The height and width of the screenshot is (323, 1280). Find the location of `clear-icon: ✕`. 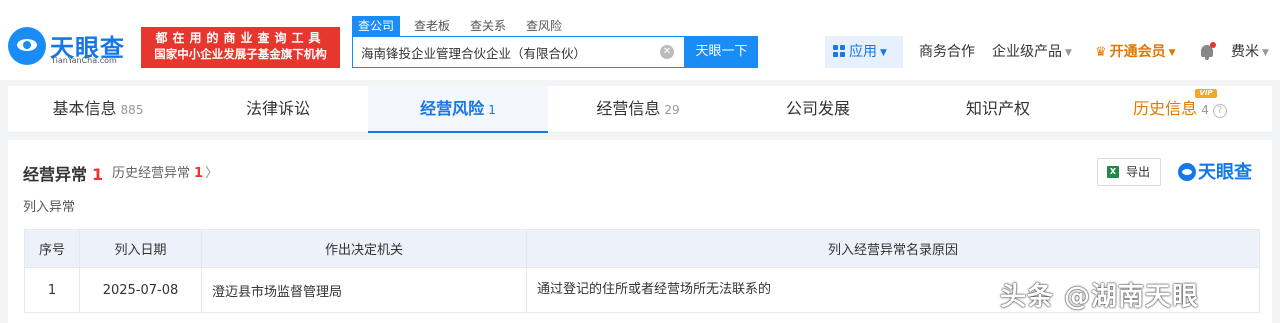

clear-icon: ✕ is located at coordinates (667, 52).